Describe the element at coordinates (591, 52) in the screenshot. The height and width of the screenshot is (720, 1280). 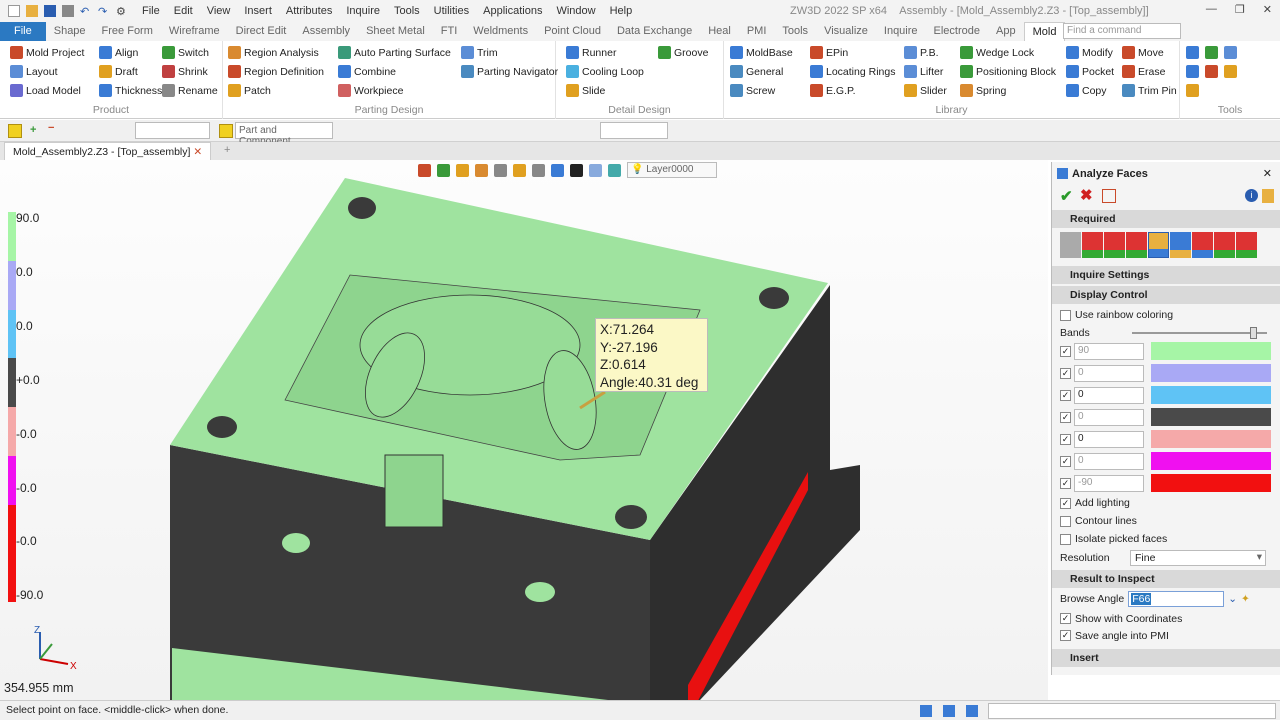
I see `runner-button: Runner` at that location.